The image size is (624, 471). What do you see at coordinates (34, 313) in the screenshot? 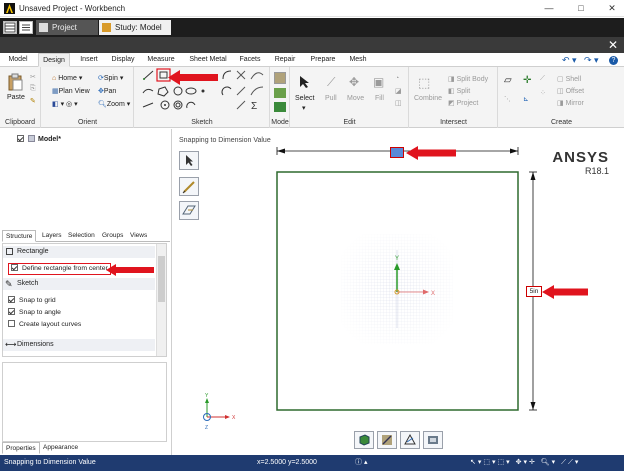
I see `snap-angle-option: Snap to angle` at bounding box center [34, 313].